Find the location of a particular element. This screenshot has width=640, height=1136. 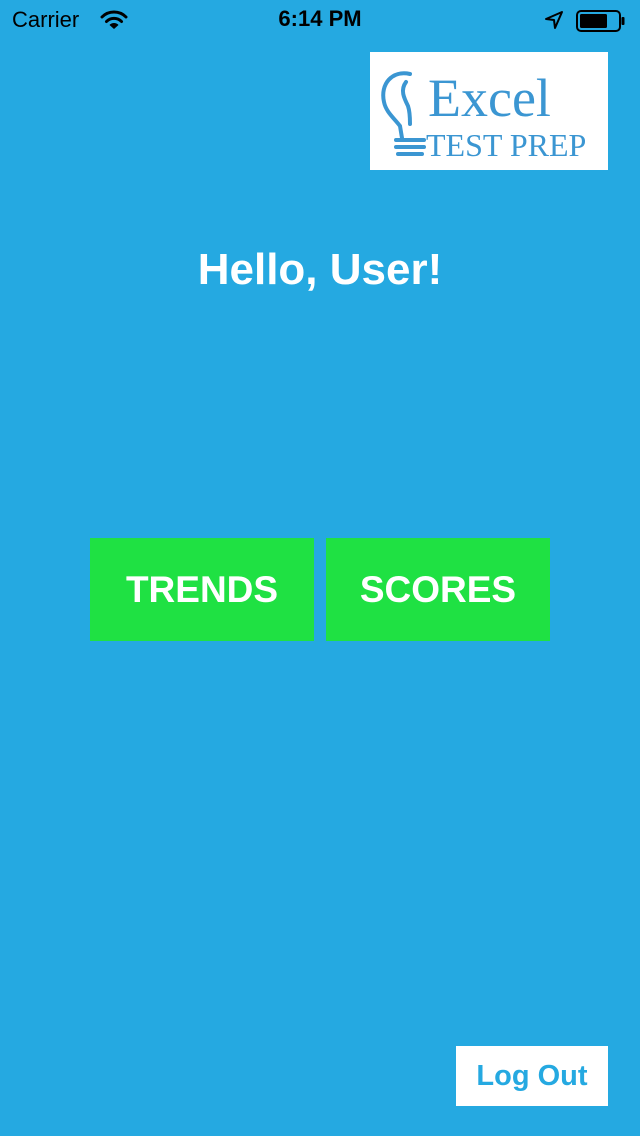

battery-icon is located at coordinates (600, 21).